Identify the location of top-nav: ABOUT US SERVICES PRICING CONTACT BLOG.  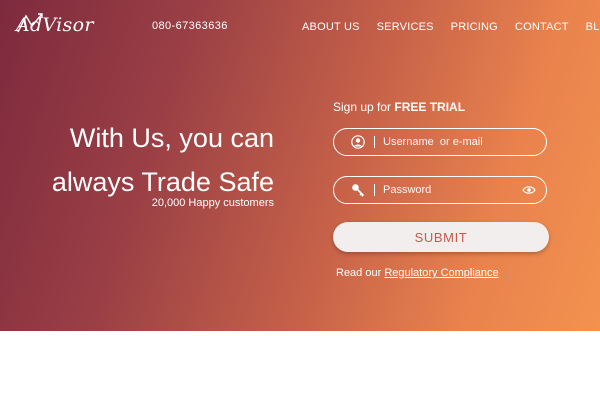
(451, 27).